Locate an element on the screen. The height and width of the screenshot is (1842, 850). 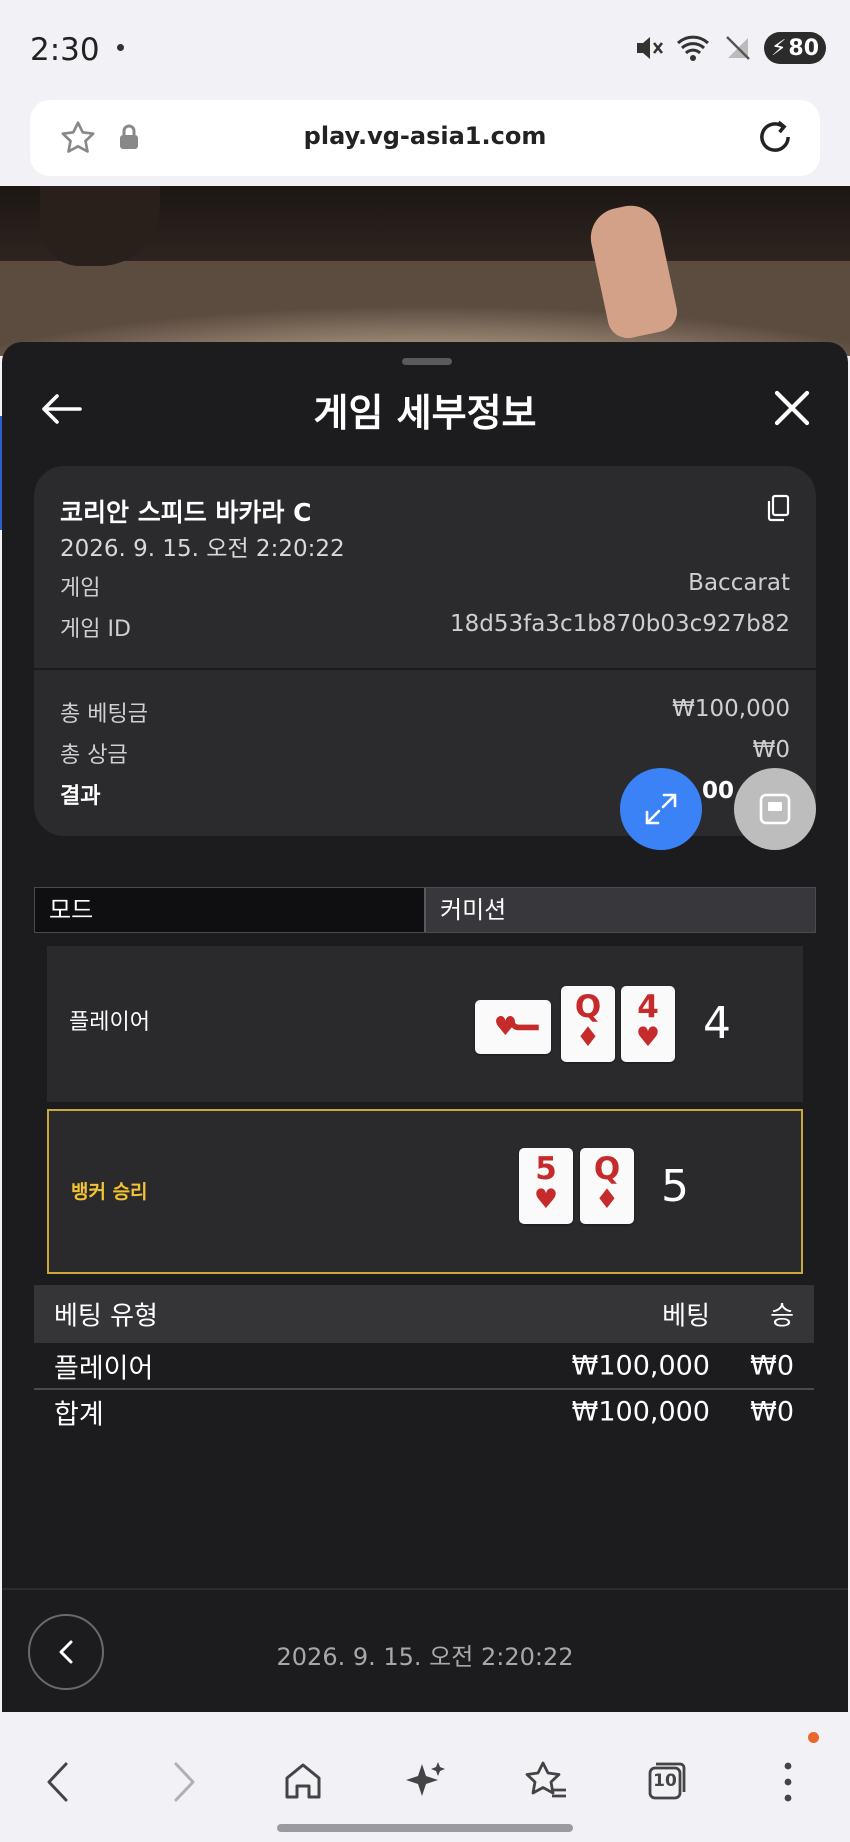
player-card-3: 4 ♥ is located at coordinates (648, 1024).